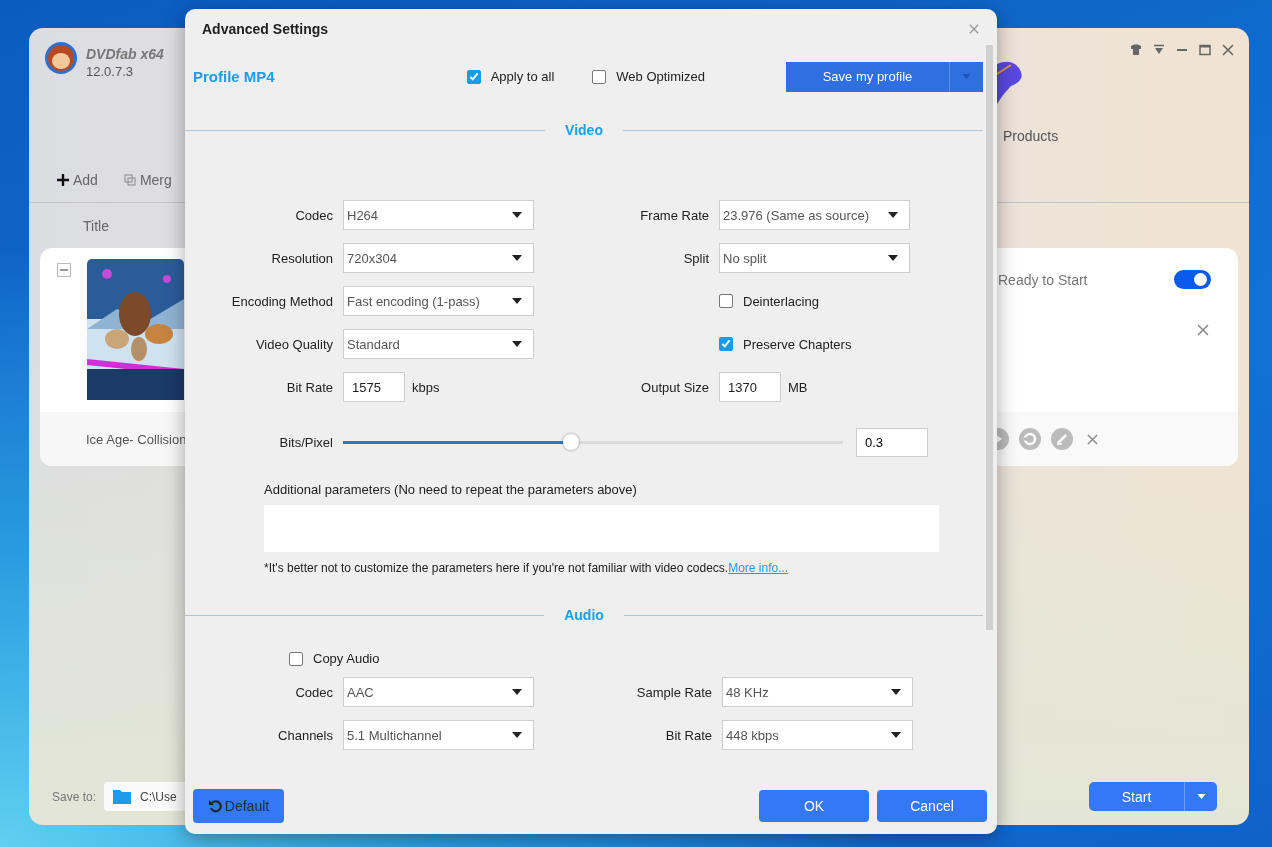 Image resolution: width=1272 pixels, height=847 pixels. What do you see at coordinates (1136, 50) in the screenshot?
I see `shirt-icon` at bounding box center [1136, 50].